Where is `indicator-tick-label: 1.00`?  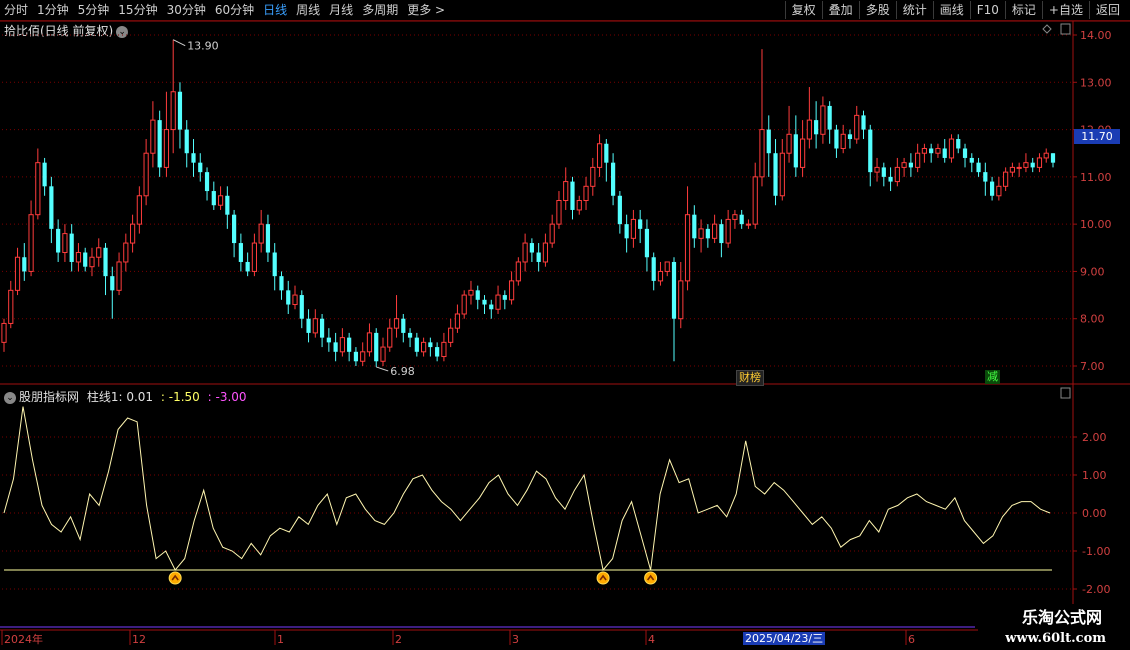
indicator-tick-label: 1.00 is located at coordinates (1094, 475).